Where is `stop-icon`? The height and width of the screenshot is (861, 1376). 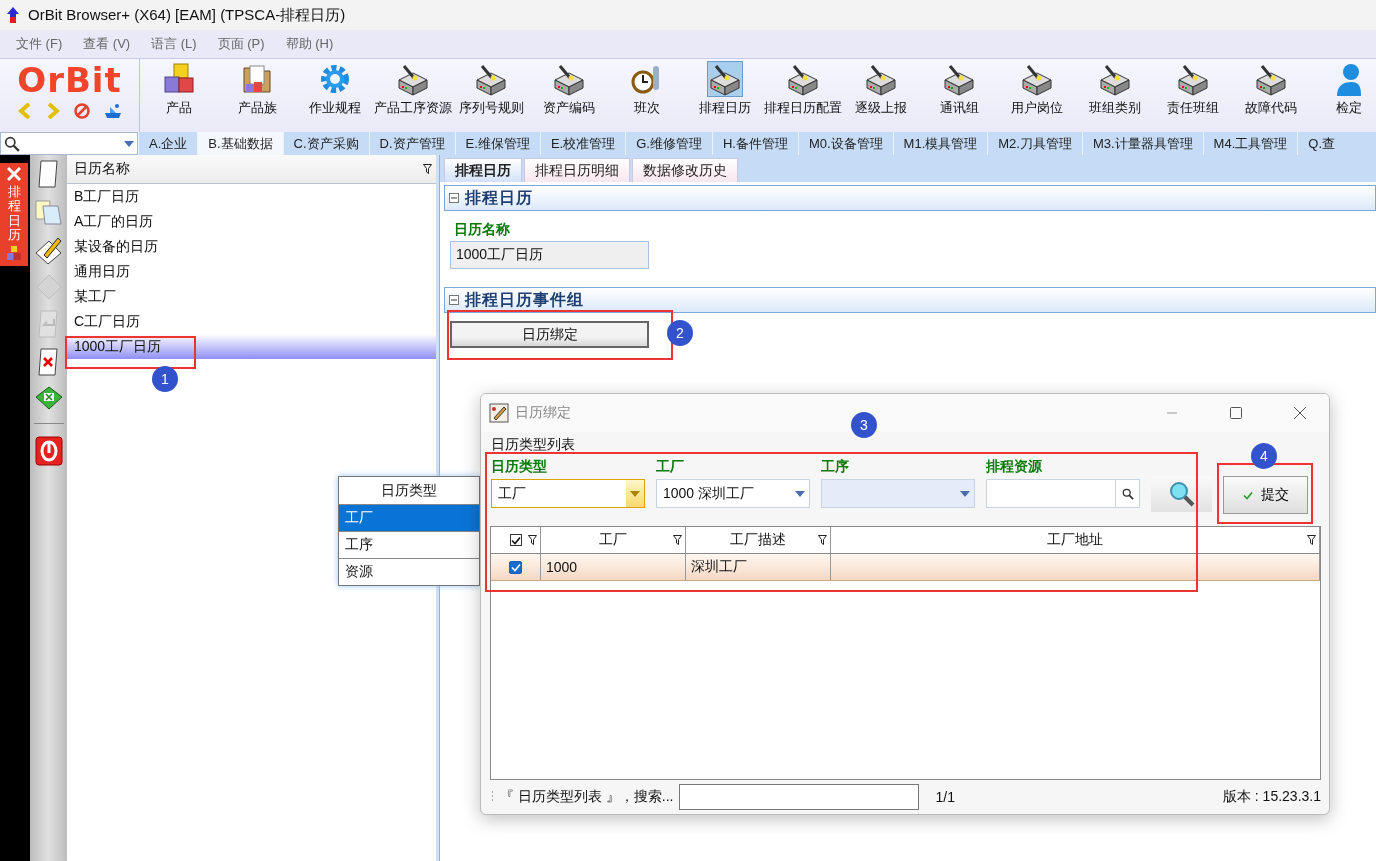
stop-icon is located at coordinates (81, 111).